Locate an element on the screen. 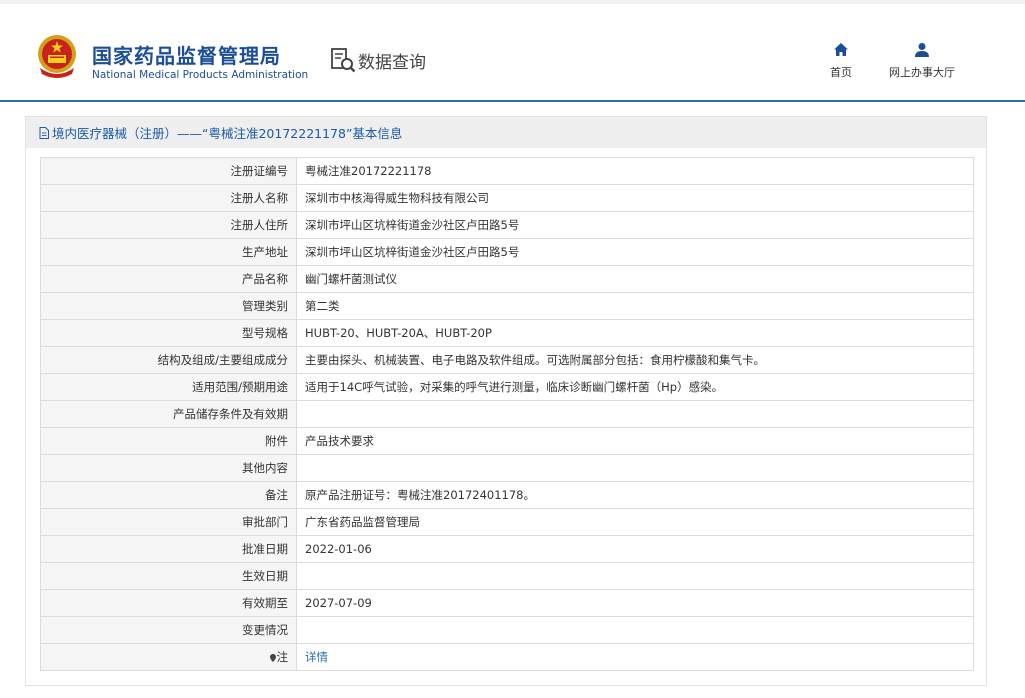 This screenshot has width=1025, height=698. panel-title: 境内医疗器械（注册）——“粤械注准20172221178”基本信息 is located at coordinates (227, 133).